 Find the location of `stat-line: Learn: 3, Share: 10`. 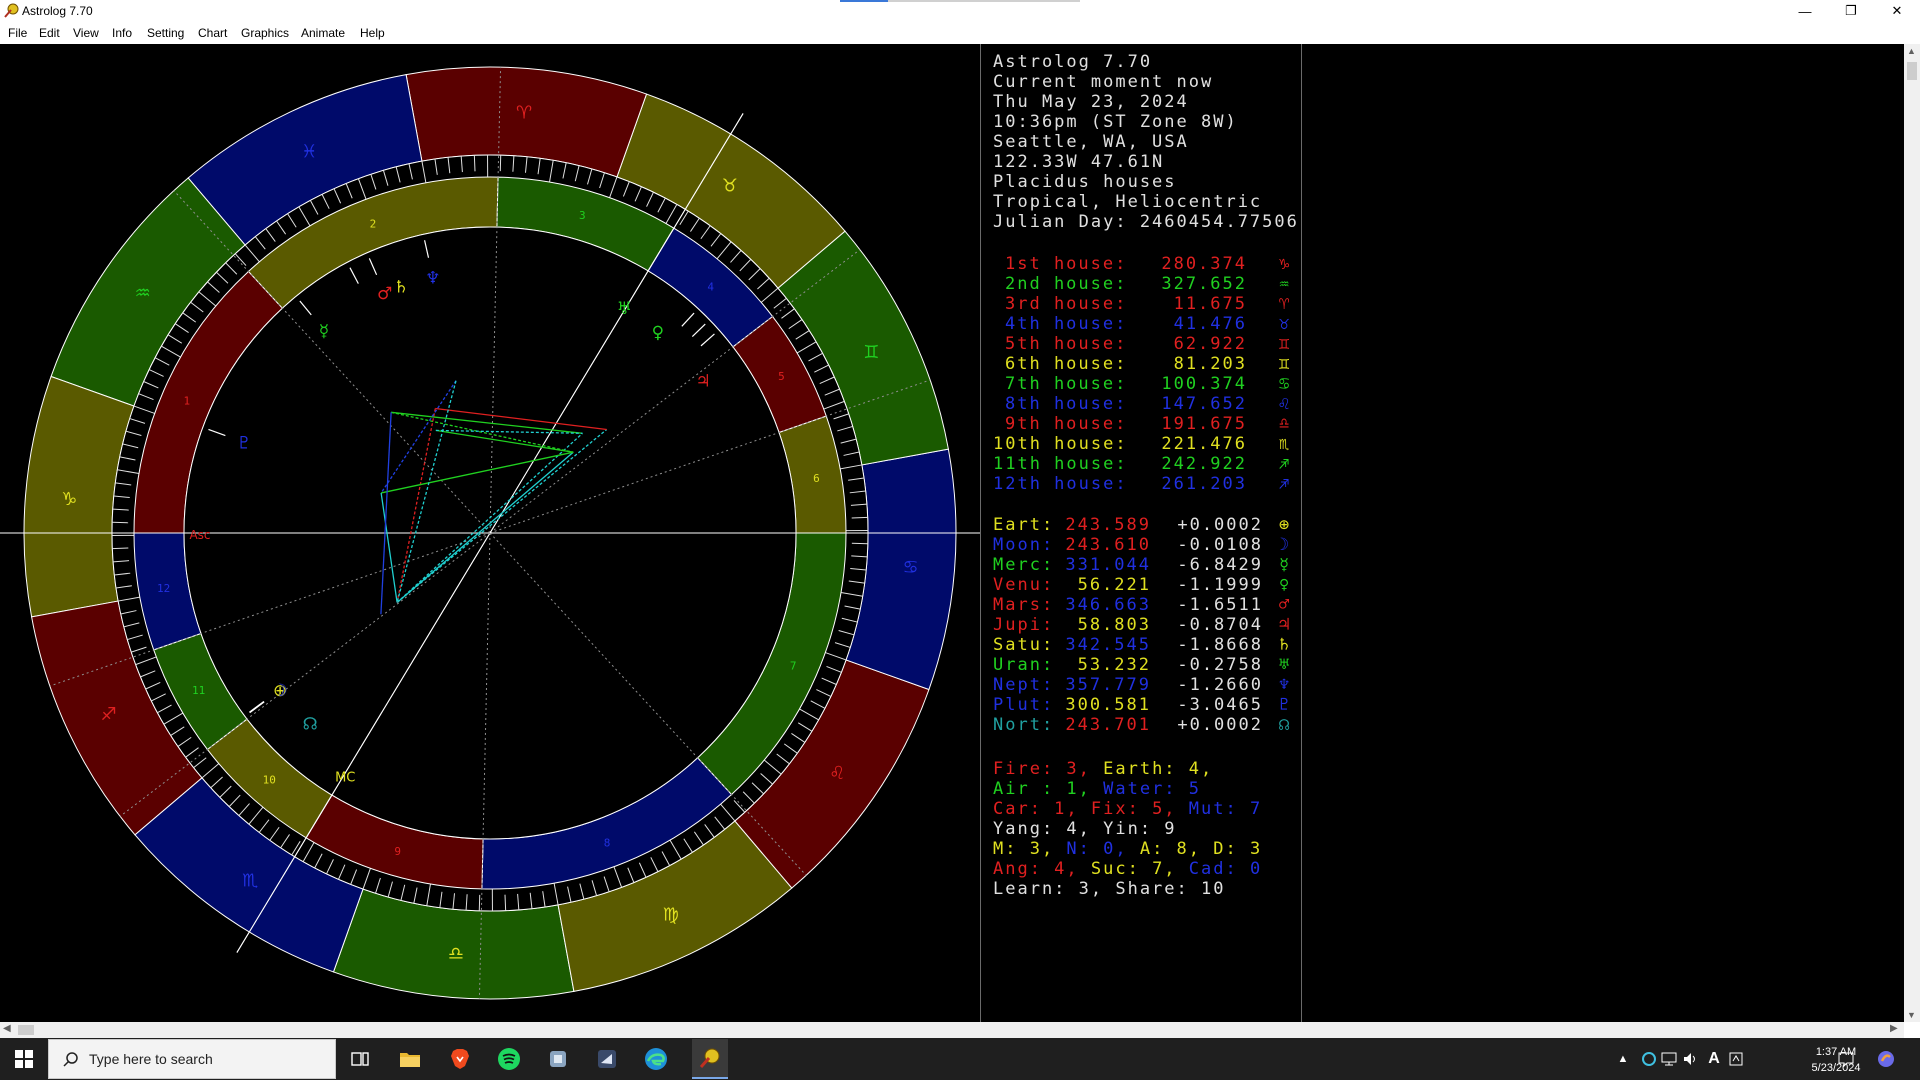

stat-line: Learn: 3, Share: 10 is located at coordinates (1109, 889).